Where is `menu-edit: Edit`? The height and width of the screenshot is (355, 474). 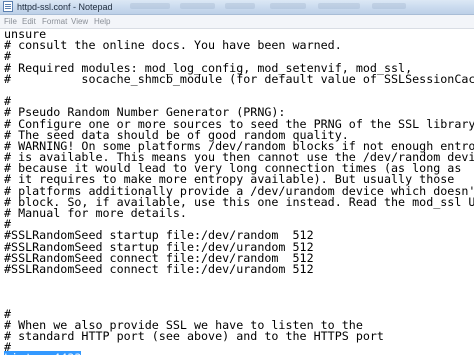 menu-edit: Edit is located at coordinates (29, 21).